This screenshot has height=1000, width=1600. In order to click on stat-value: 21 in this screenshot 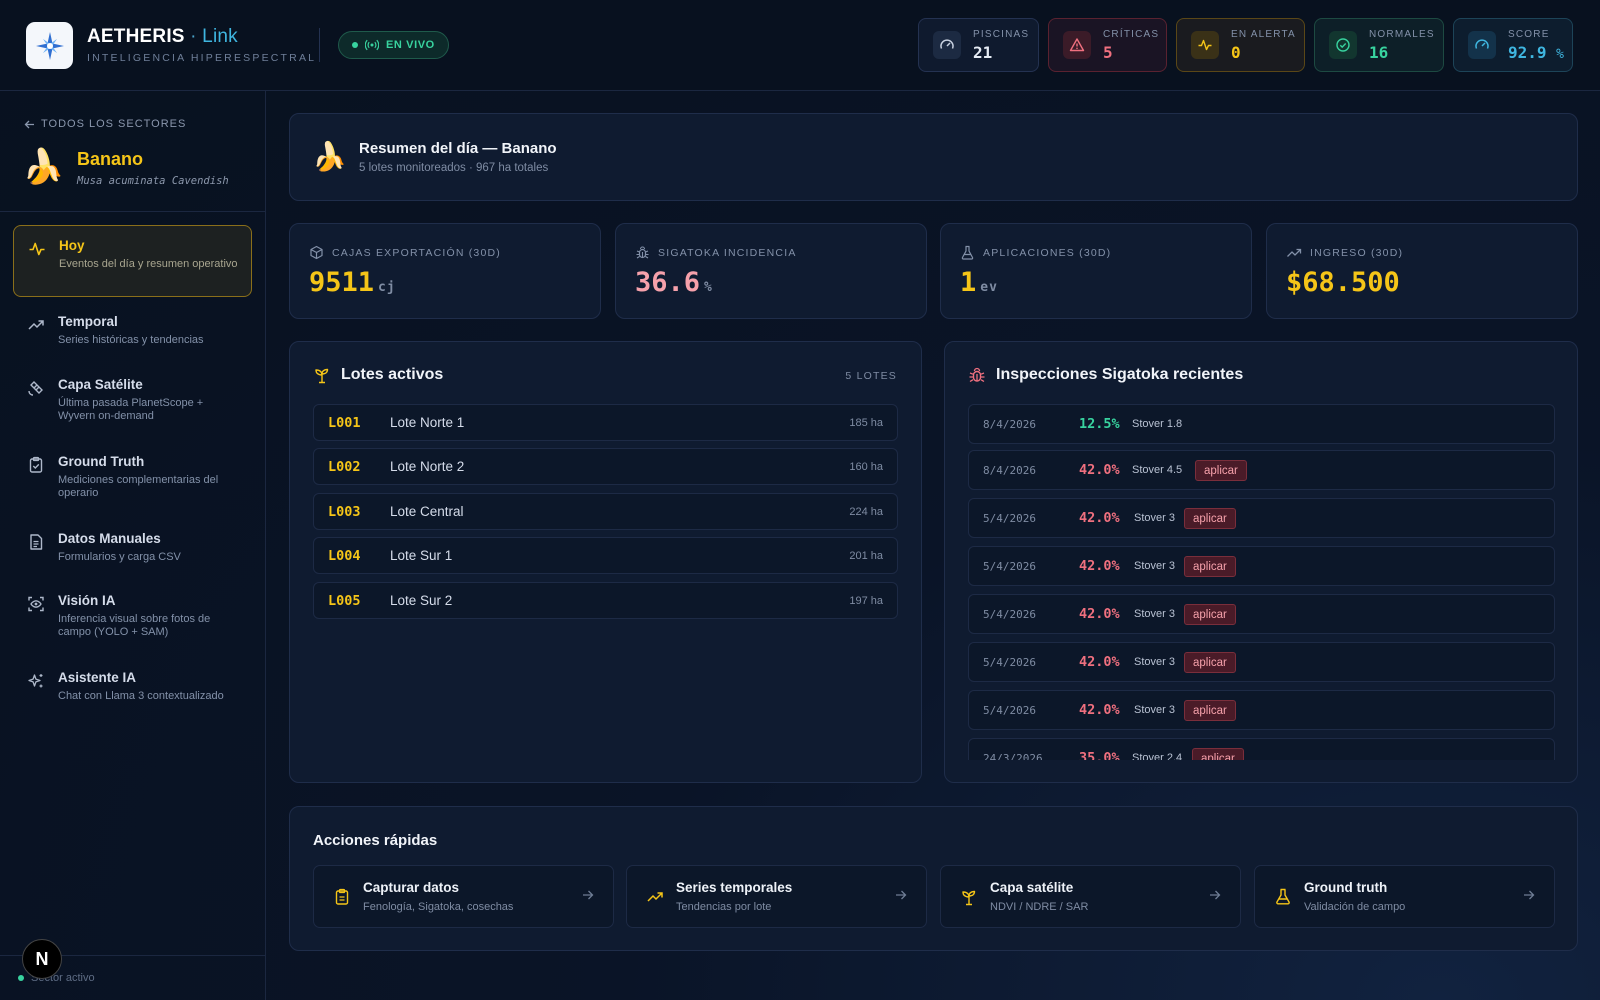, I will do `click(983, 52)`.